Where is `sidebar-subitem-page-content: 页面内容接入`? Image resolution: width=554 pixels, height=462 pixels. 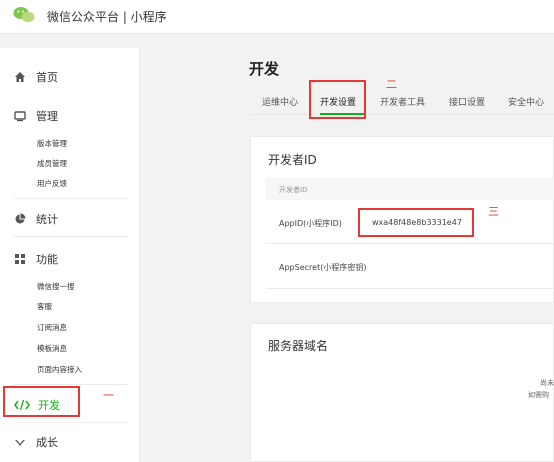
sidebar-subitem-page-content: 页面内容接入 is located at coordinates (59, 369).